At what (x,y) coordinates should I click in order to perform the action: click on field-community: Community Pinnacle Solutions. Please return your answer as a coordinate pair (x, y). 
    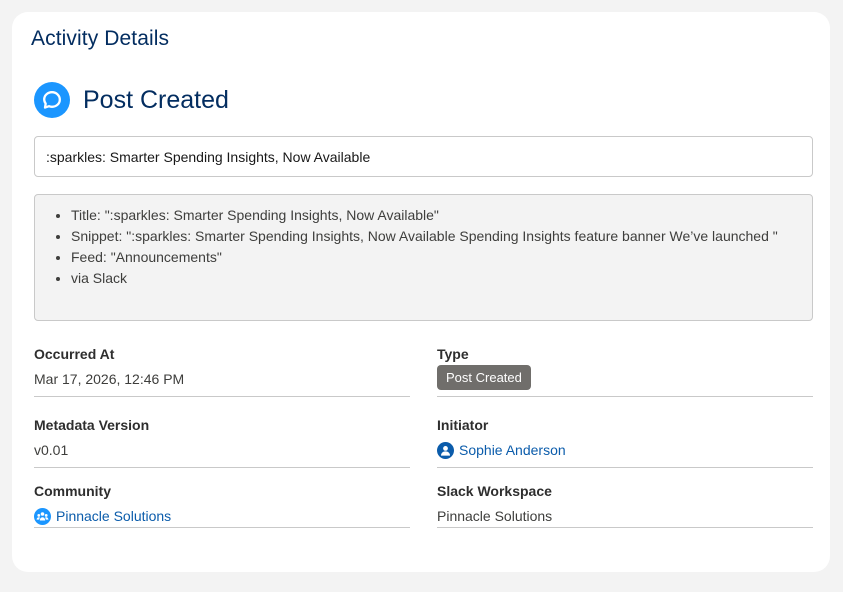
    Looking at the image, I should click on (222, 505).